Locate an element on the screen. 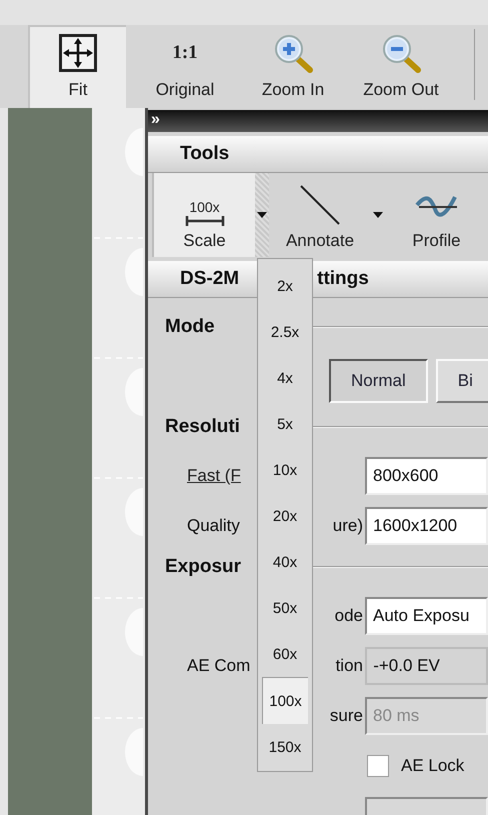 The height and width of the screenshot is (815, 488). link: Fast (F is located at coordinates (214, 476).